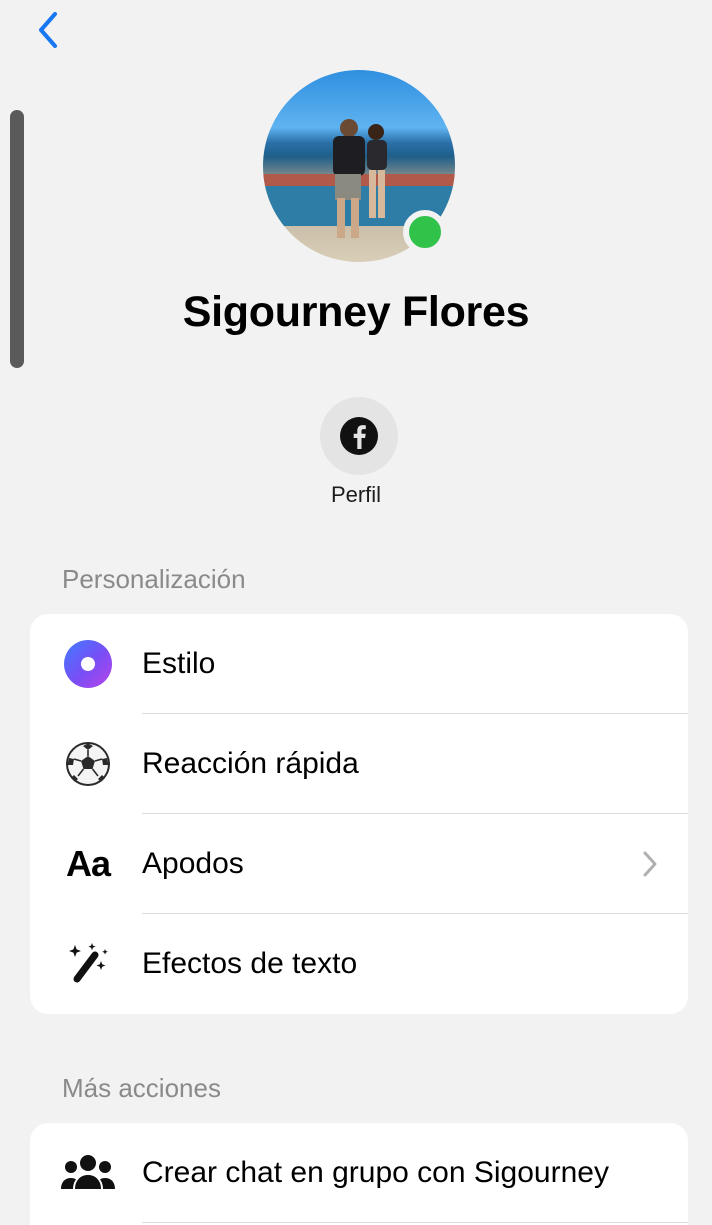 Image resolution: width=712 pixels, height=1225 pixels. Describe the element at coordinates (356, 312) in the screenshot. I see `profile-name: Sigourney Flores` at that location.